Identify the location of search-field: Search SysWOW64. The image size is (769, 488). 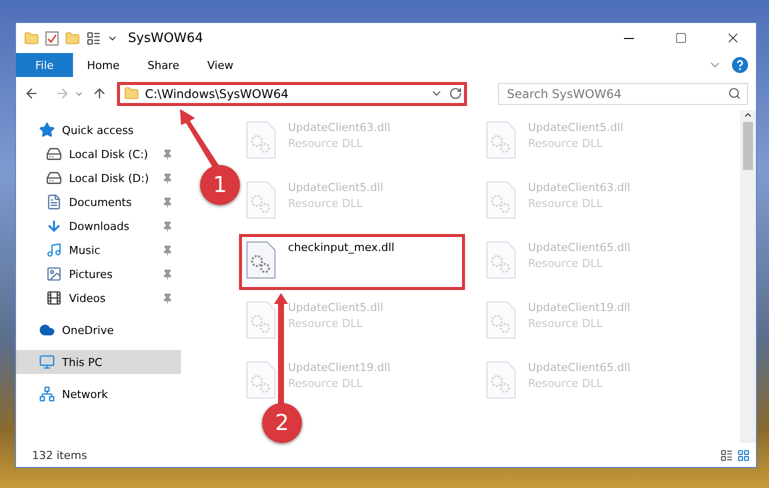
(623, 93).